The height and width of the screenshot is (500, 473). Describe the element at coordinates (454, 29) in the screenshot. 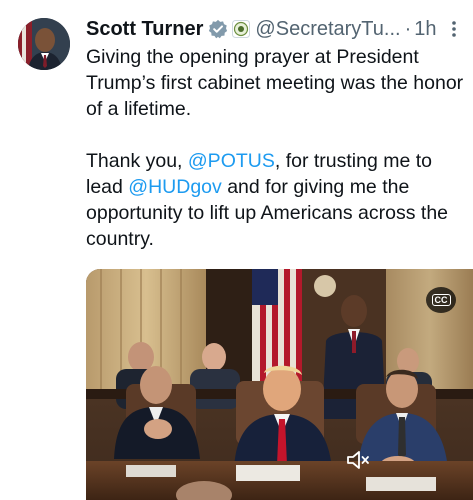

I see `more-options-icon` at that location.